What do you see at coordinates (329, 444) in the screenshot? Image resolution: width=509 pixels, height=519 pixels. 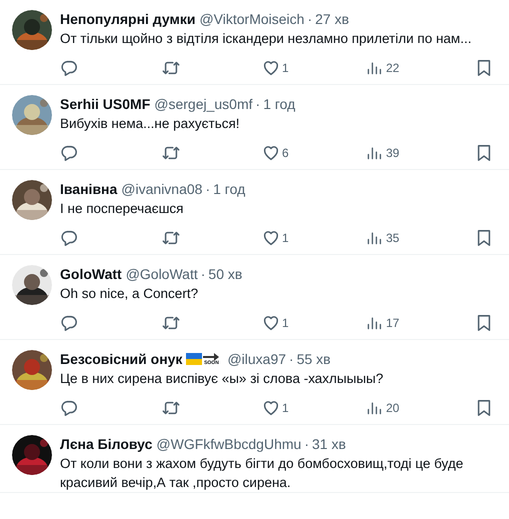 I see `post-time: 31 хв` at bounding box center [329, 444].